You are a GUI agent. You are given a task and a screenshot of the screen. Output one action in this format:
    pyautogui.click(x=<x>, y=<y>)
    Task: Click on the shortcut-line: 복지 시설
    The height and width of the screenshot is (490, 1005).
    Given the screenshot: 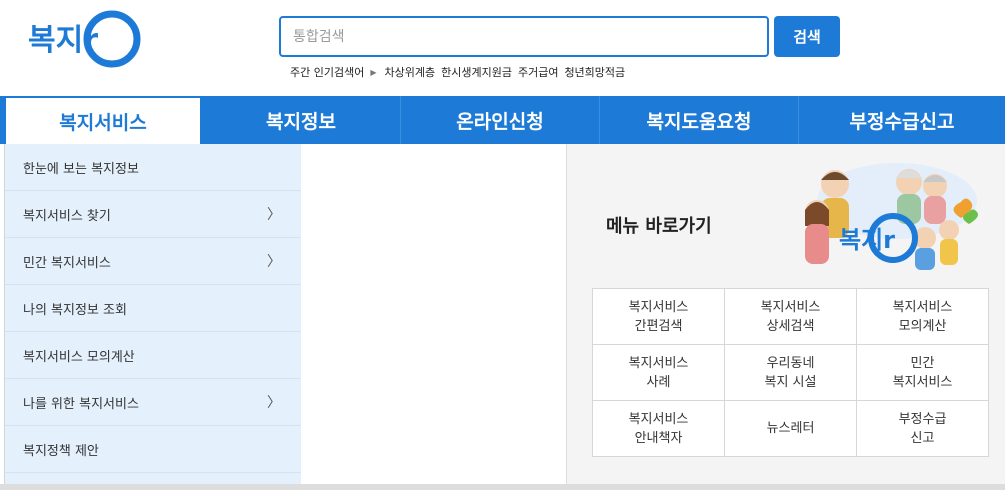 What is the action you would take?
    pyautogui.click(x=790, y=382)
    